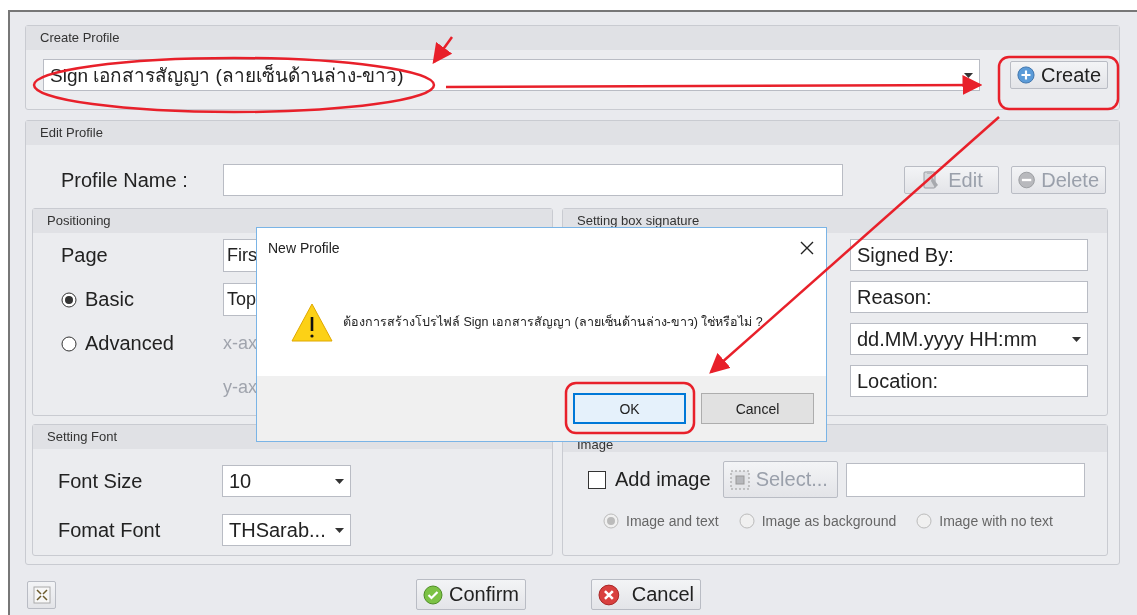  Describe the element at coordinates (807, 248) in the screenshot. I see `close-icon` at that location.